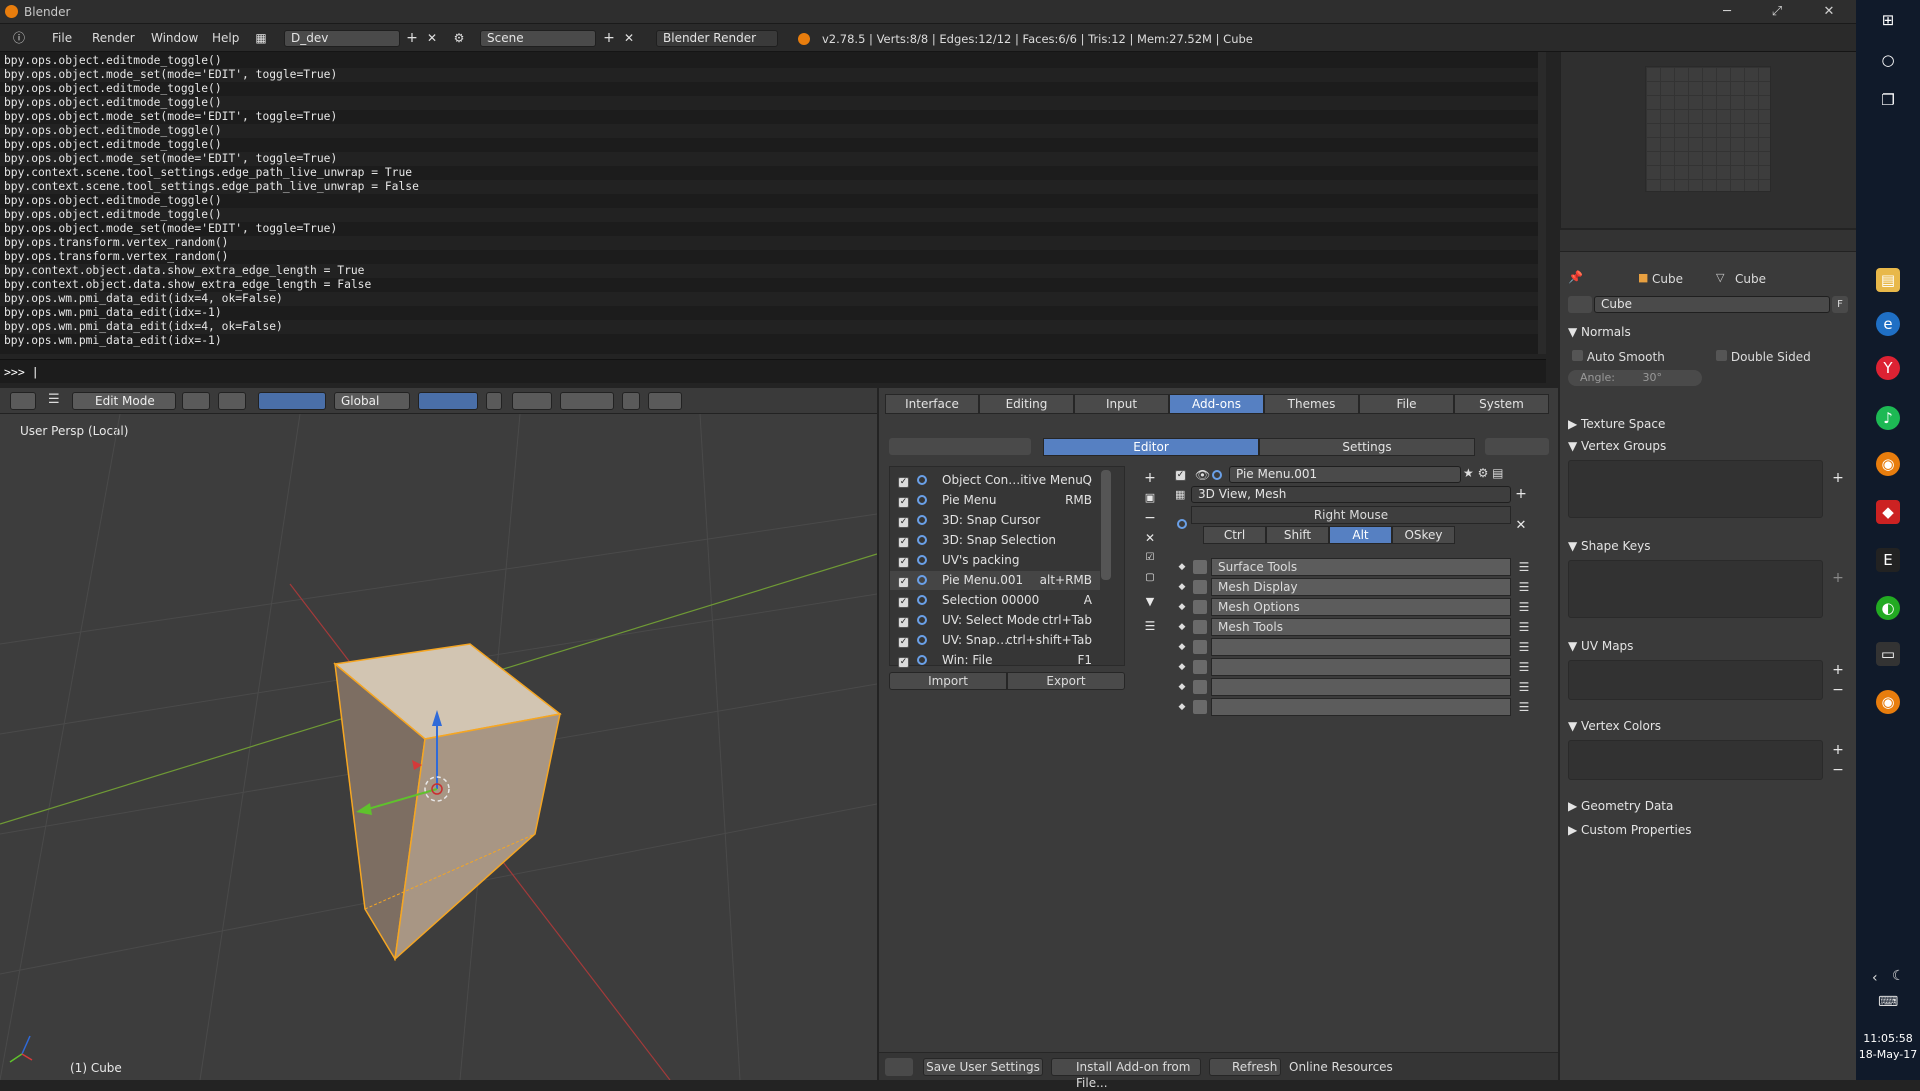  What do you see at coordinates (1361, 627) in the screenshot?
I see `pie-item-field: Mesh Tools` at bounding box center [1361, 627].